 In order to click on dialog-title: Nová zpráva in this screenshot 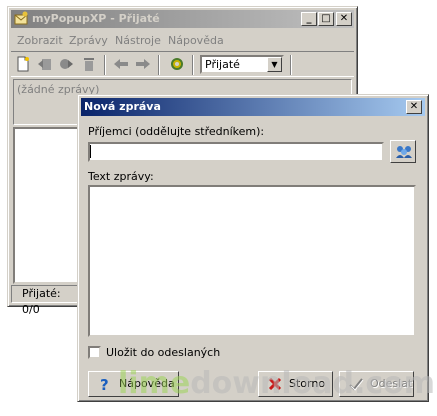, I will do `click(122, 106)`.